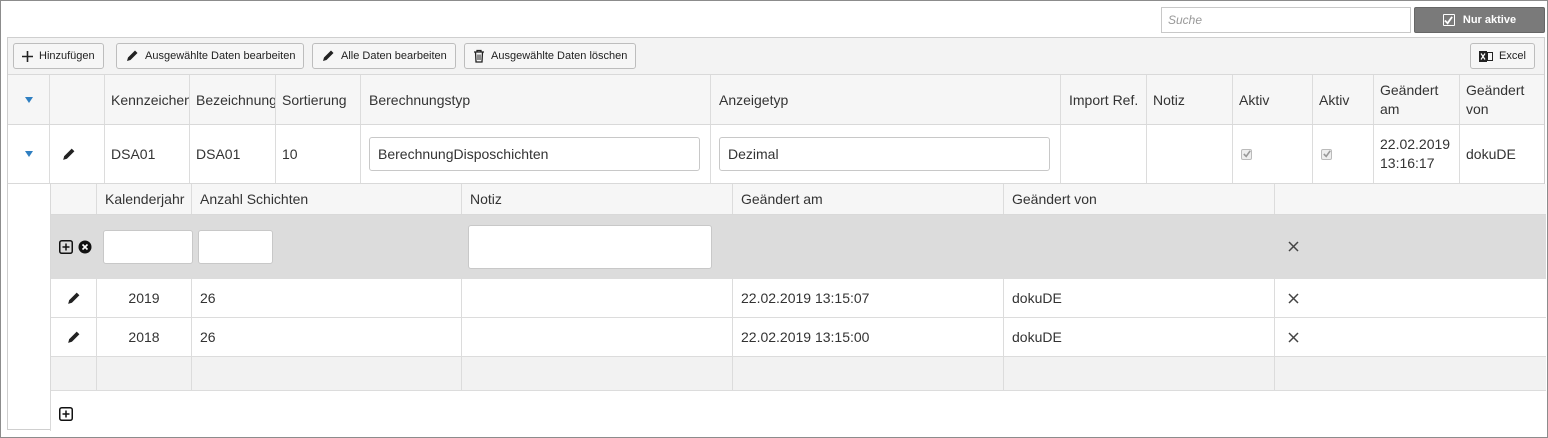  What do you see at coordinates (220, 56) in the screenshot?
I see `edit-selected-label: Ausgewählte Daten bearbeiten` at bounding box center [220, 56].